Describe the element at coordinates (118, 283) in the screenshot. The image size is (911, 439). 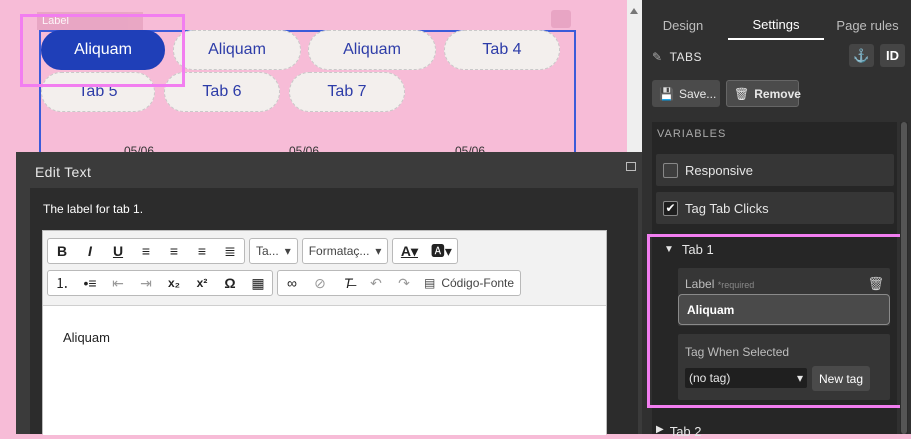
I see `outdent-icon: ⇤` at that location.